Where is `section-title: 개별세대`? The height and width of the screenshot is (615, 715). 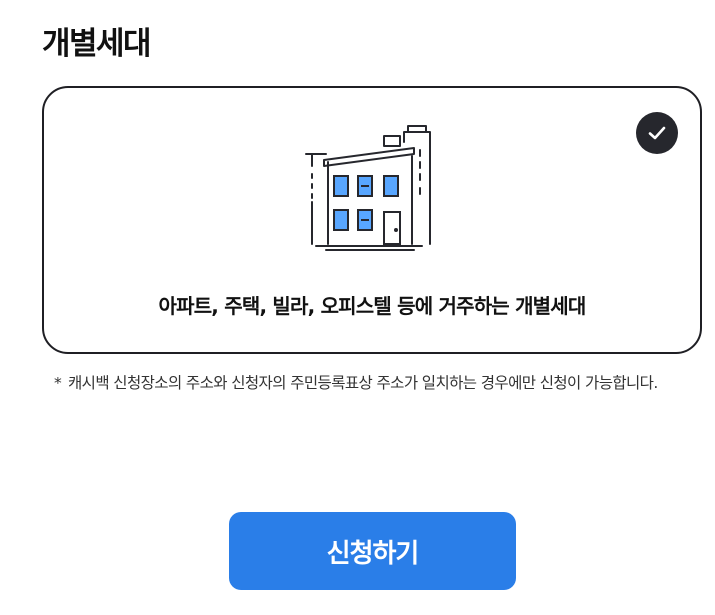 section-title: 개별세대 is located at coordinates (97, 44).